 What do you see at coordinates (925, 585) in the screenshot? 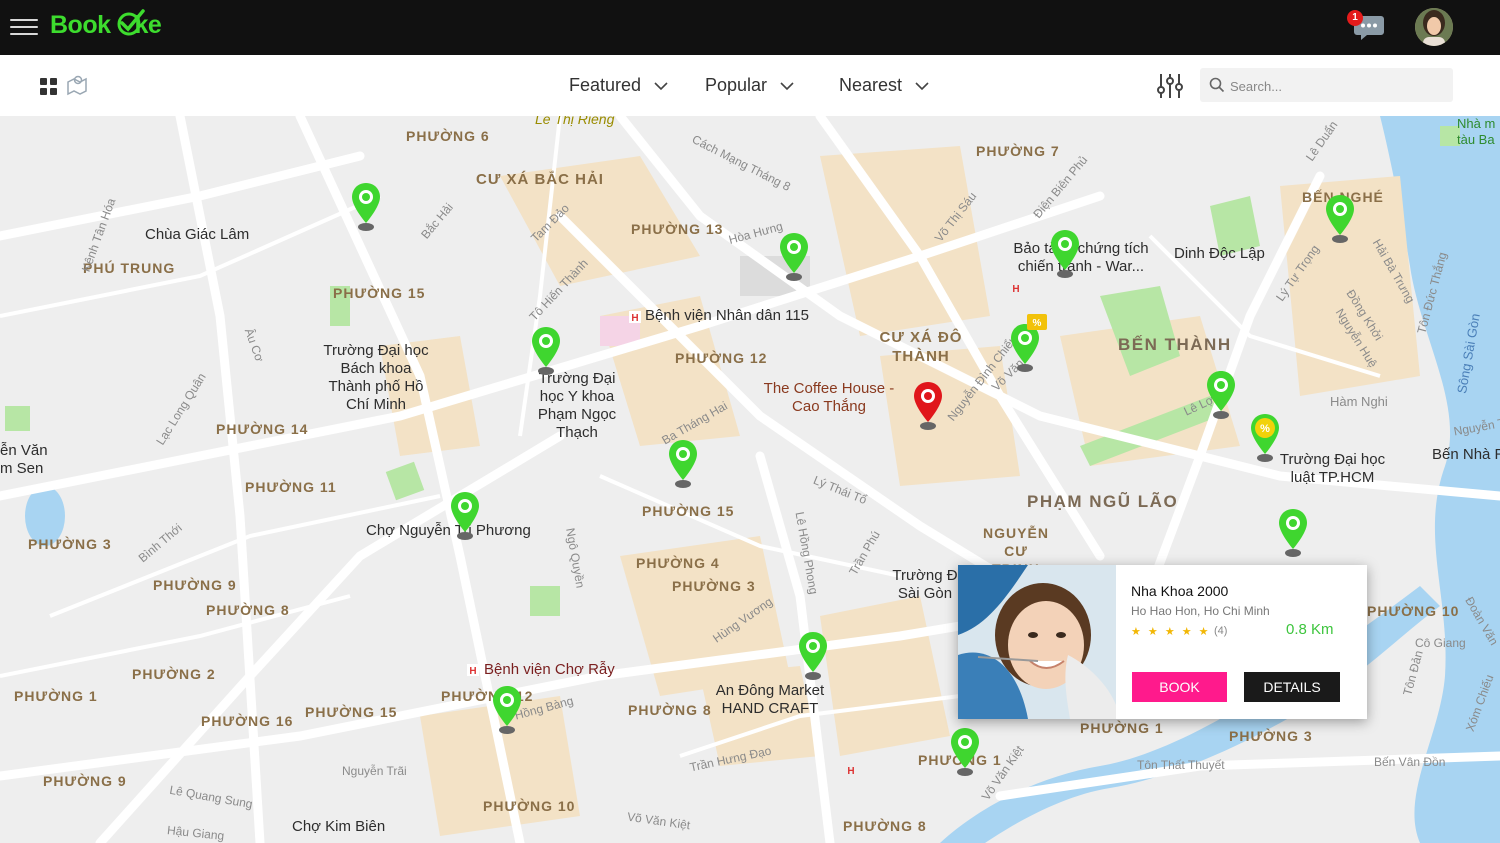
I see `place-label: Trường Đ Sài Gòn` at bounding box center [925, 585].